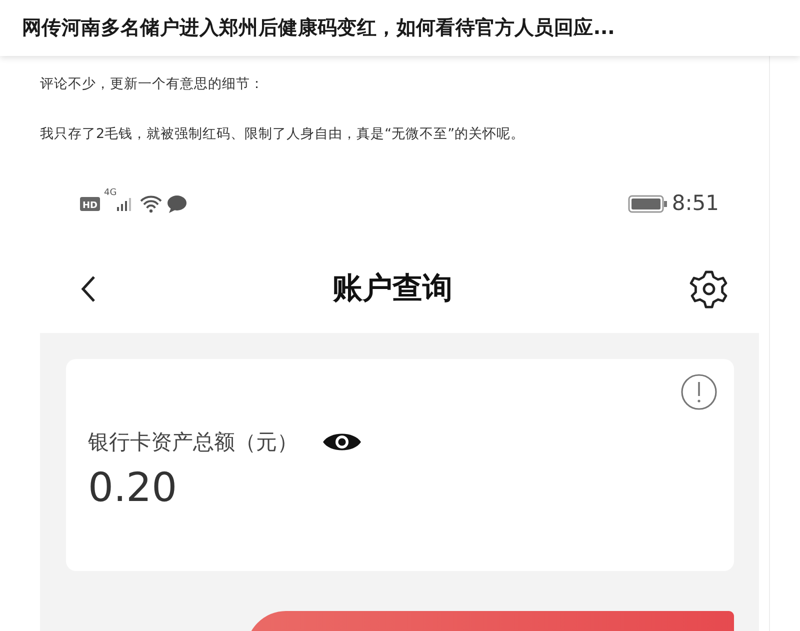  What do you see at coordinates (150, 203) in the screenshot?
I see `wifi-icon` at bounding box center [150, 203].